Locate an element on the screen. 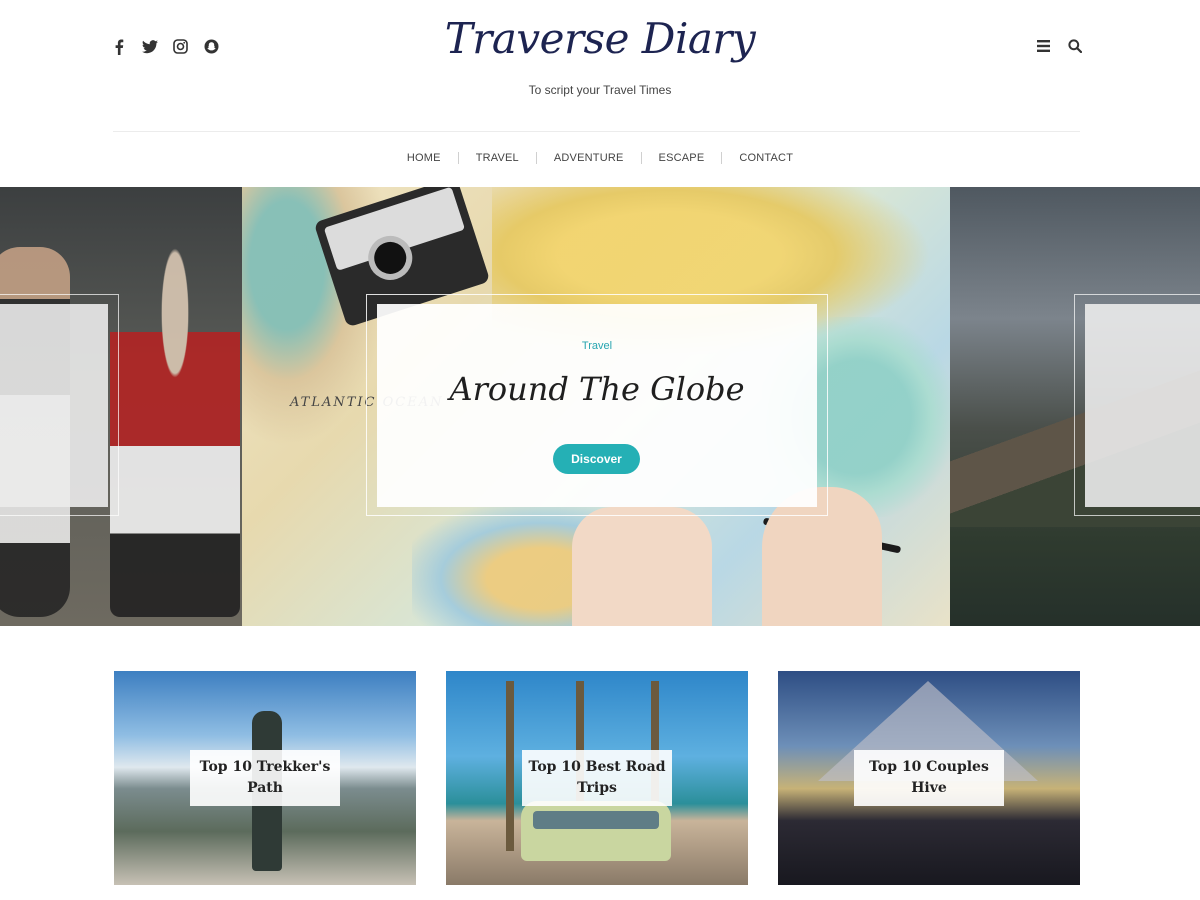  featured-card-couples: Top 10 Couples Hive is located at coordinates (929, 778).